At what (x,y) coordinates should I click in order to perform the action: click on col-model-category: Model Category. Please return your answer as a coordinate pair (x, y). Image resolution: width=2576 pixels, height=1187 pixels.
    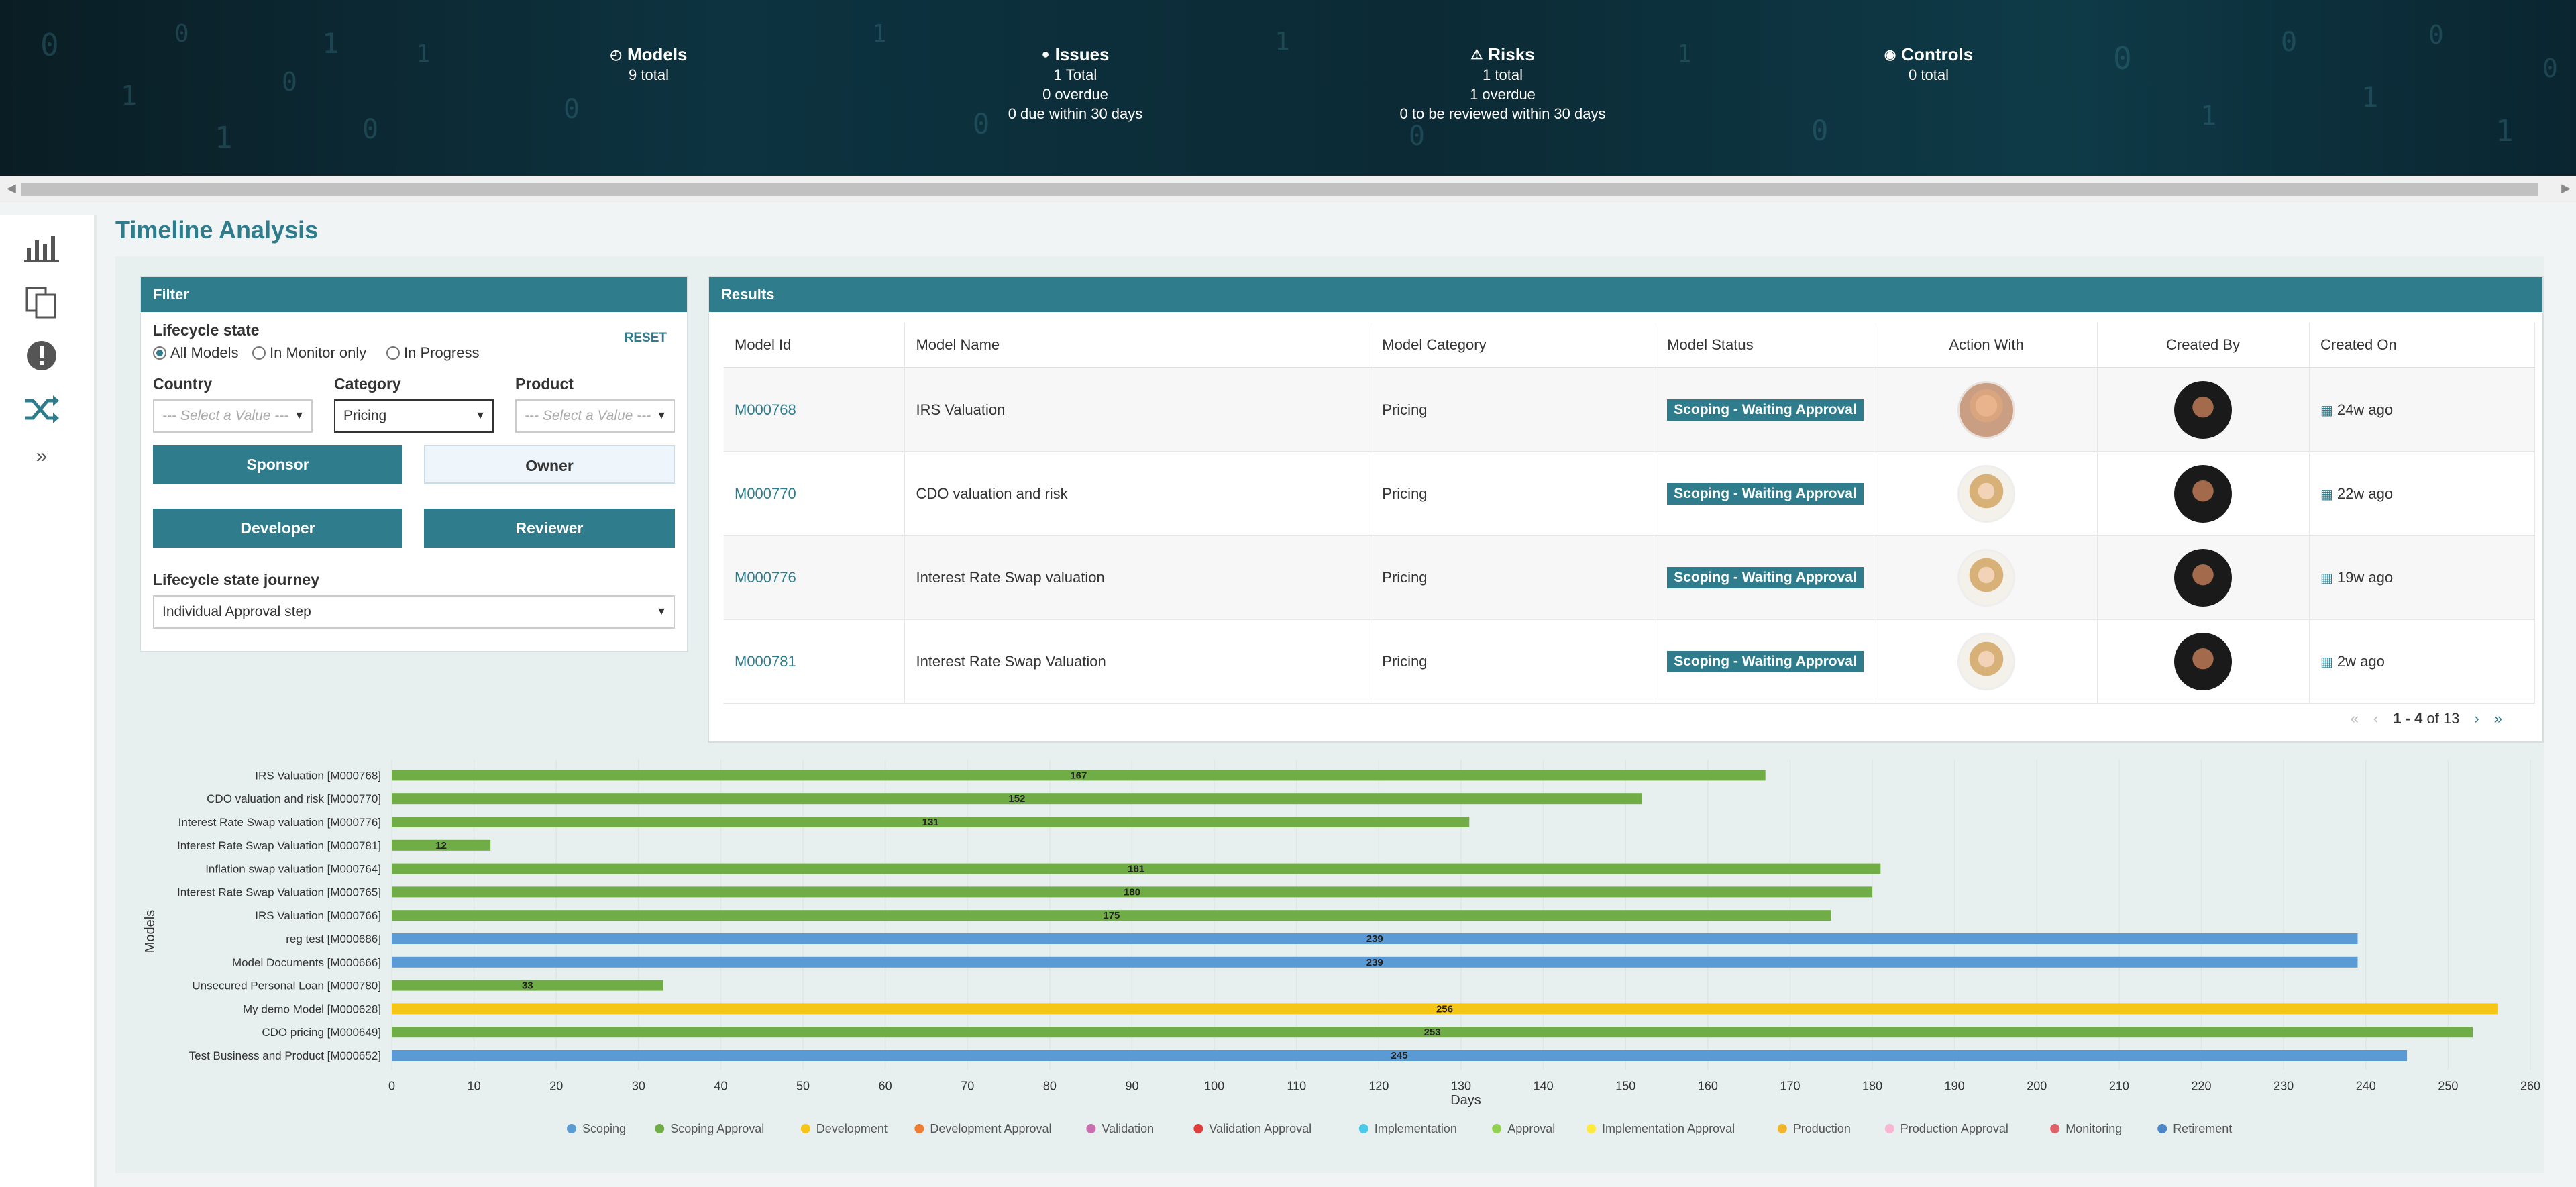
    Looking at the image, I should click on (1514, 345).